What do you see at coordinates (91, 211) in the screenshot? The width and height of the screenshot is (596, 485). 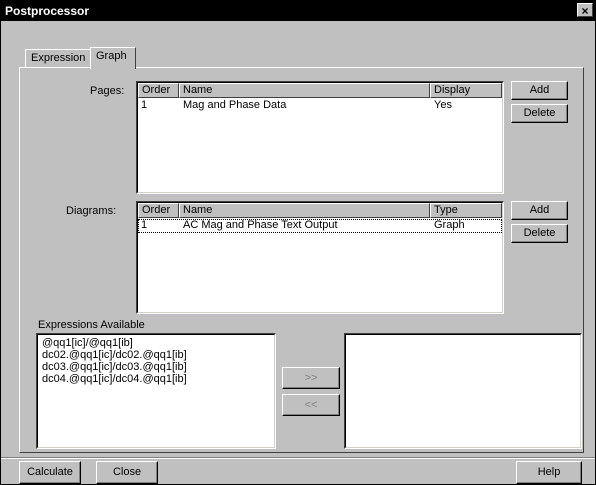 I see `diagrams-label: Diagrams:` at bounding box center [91, 211].